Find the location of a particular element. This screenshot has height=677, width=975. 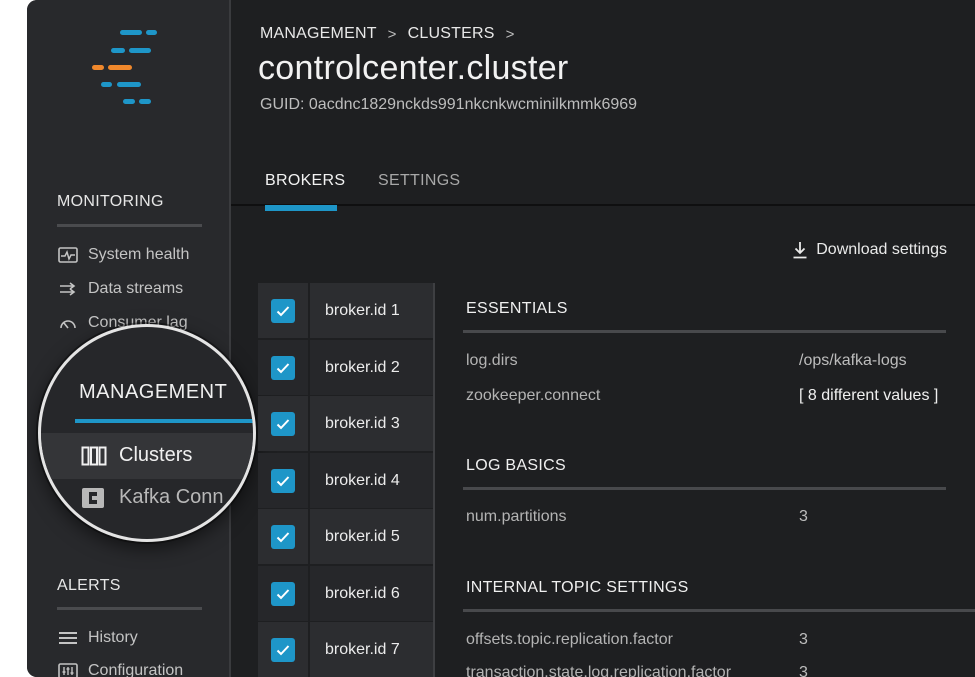

clusters-icon is located at coordinates (94, 456).